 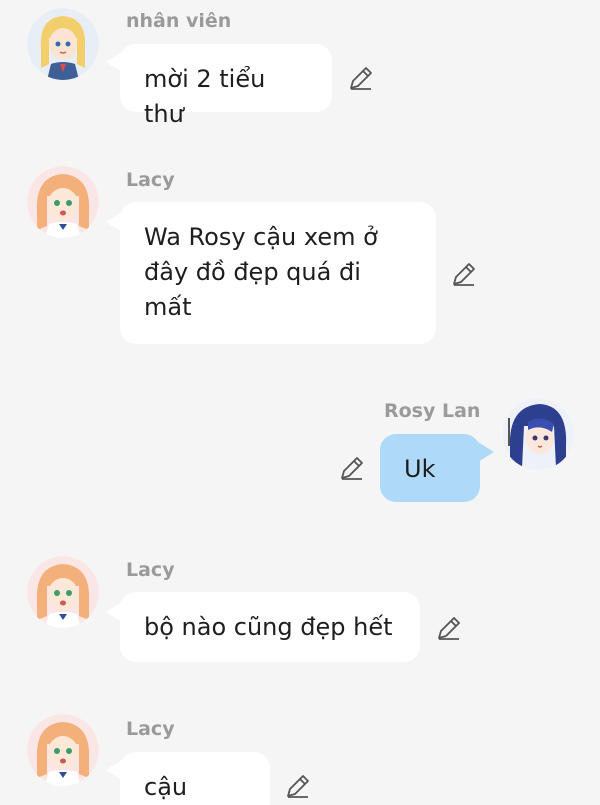 I want to click on message-bubble: bộ nào cũng đẹp hết, so click(x=270, y=627).